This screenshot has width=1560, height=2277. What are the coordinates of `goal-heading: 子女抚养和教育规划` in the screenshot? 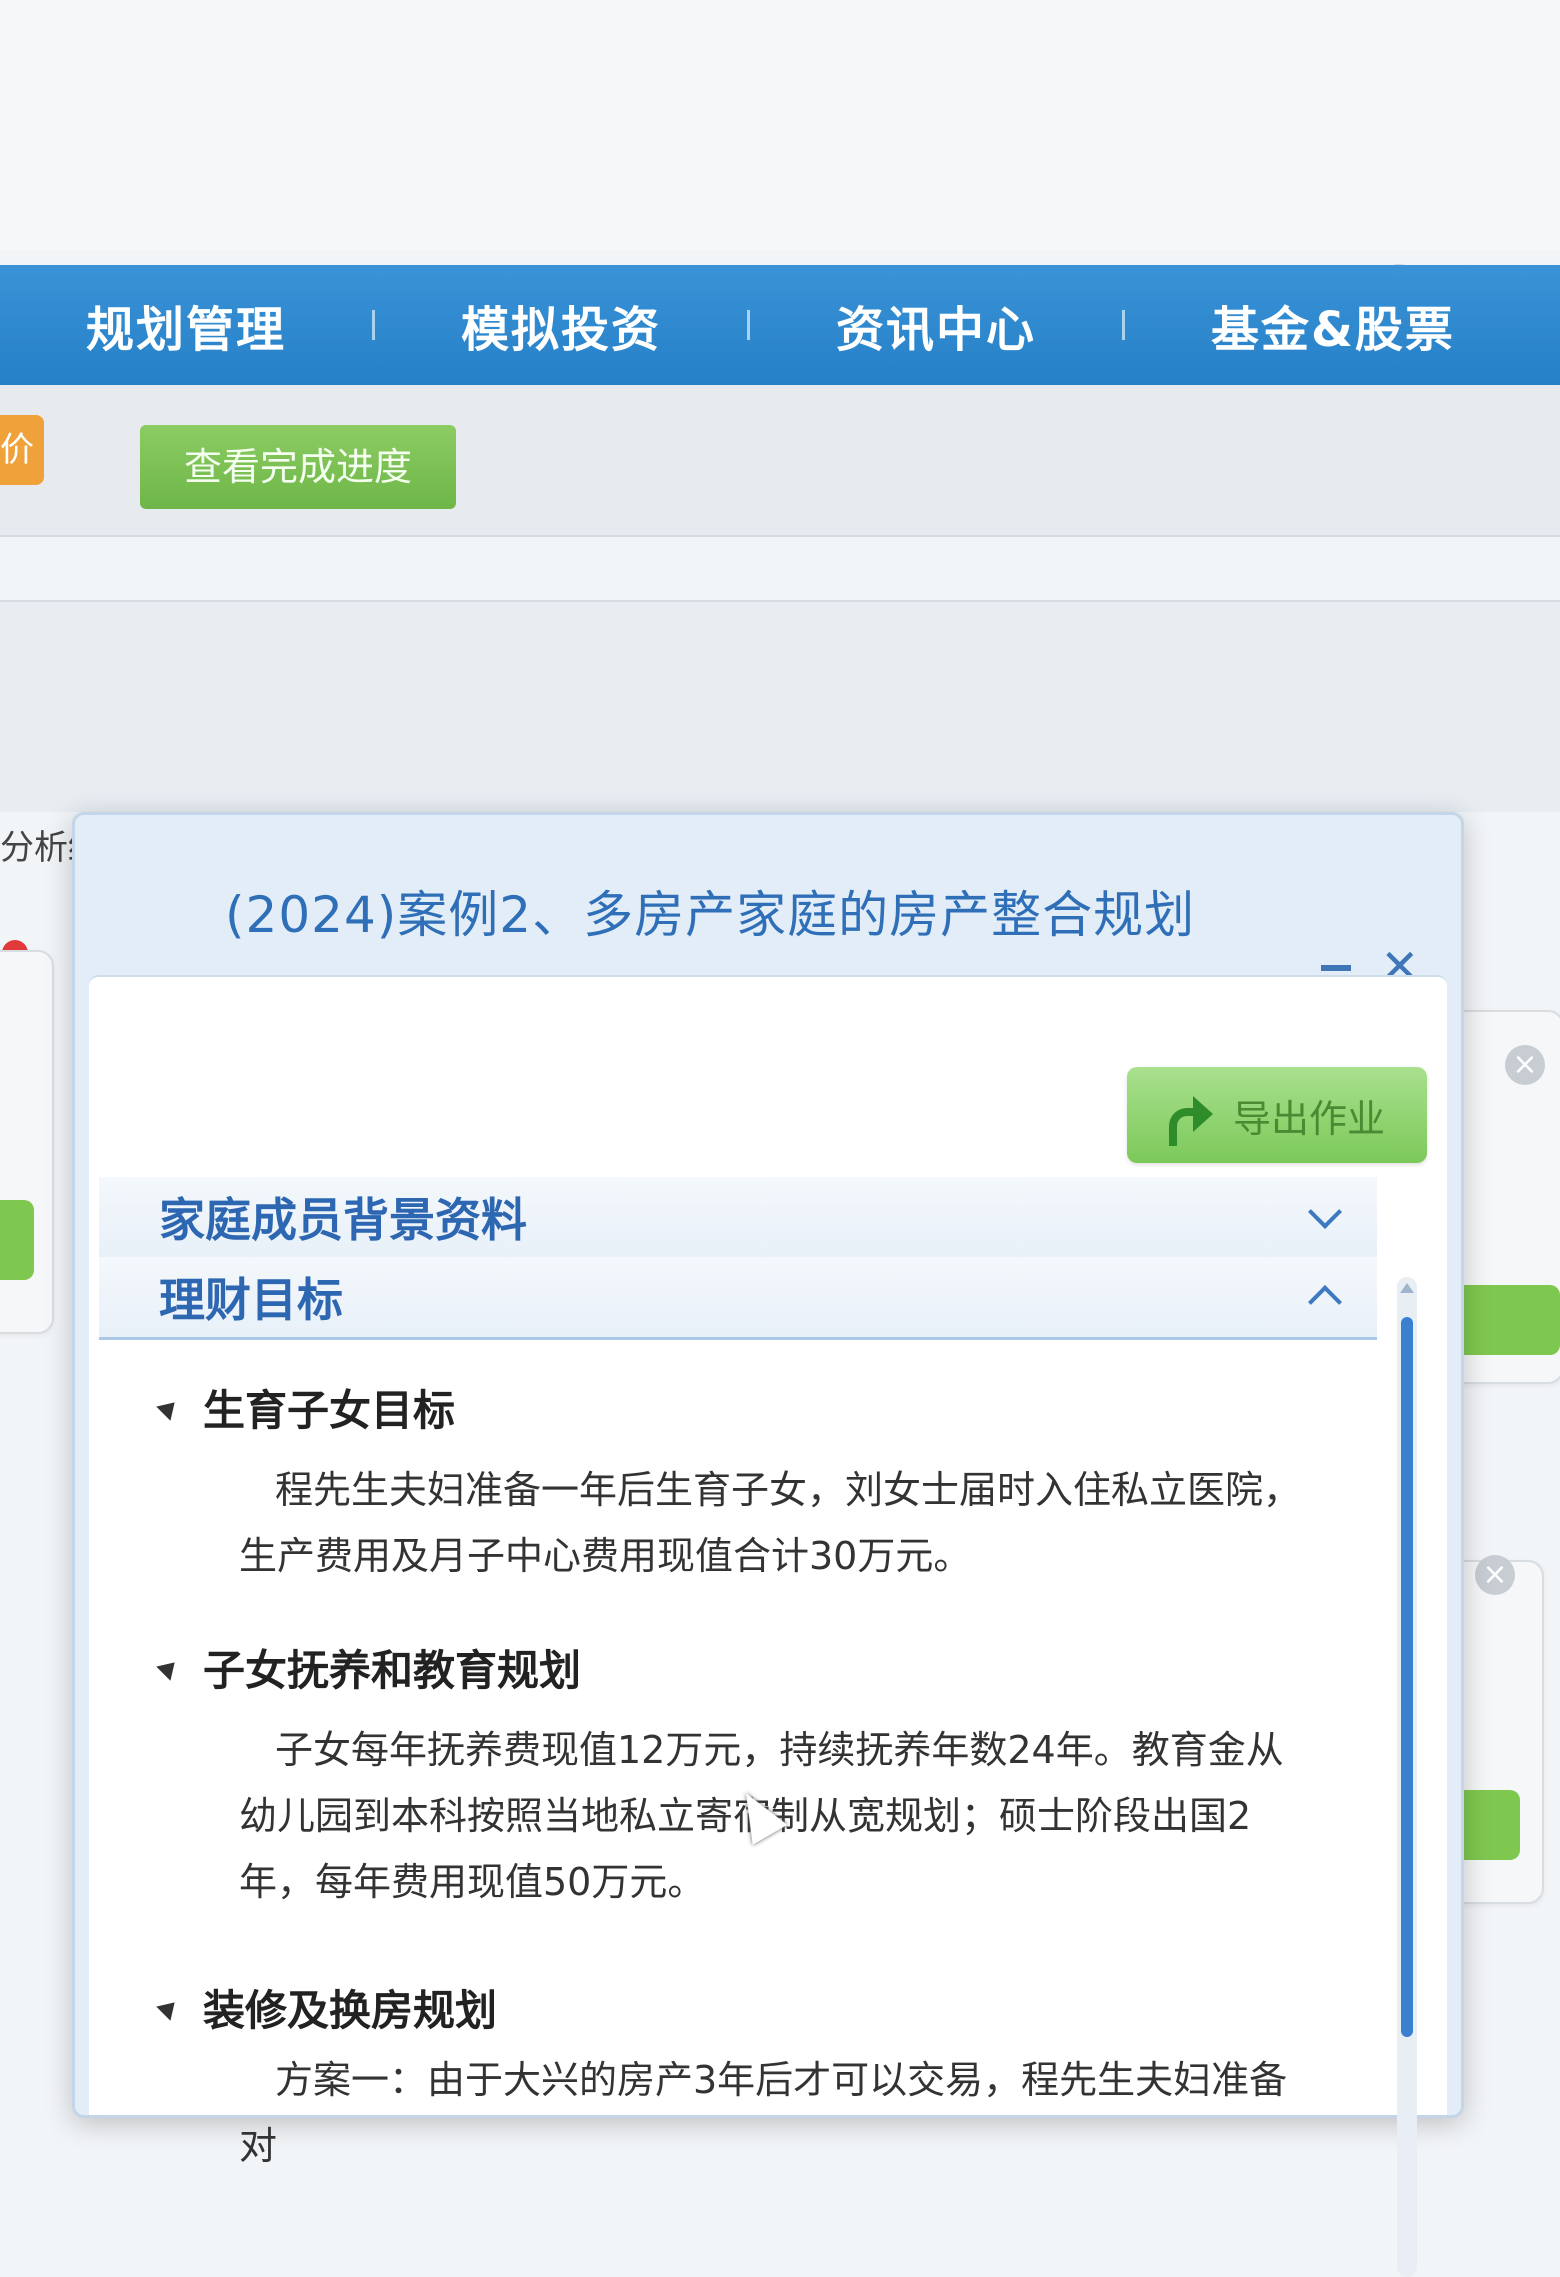 It's located at (369, 1667).